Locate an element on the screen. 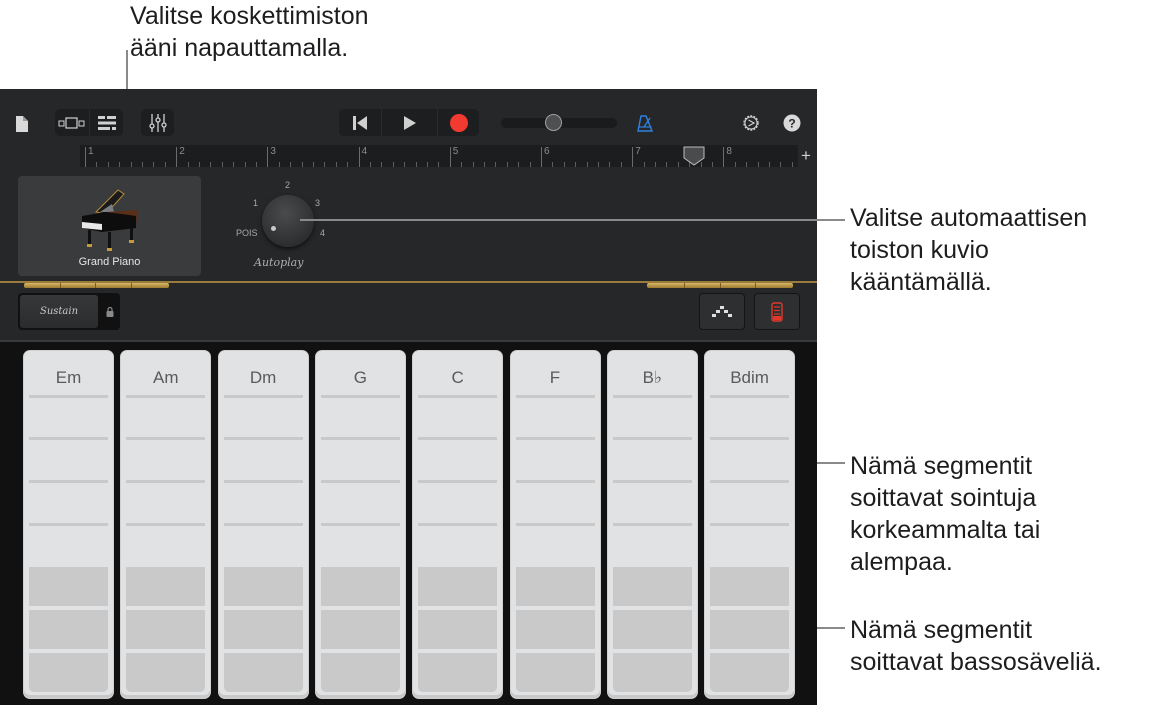  mixer-button is located at coordinates (157, 122).